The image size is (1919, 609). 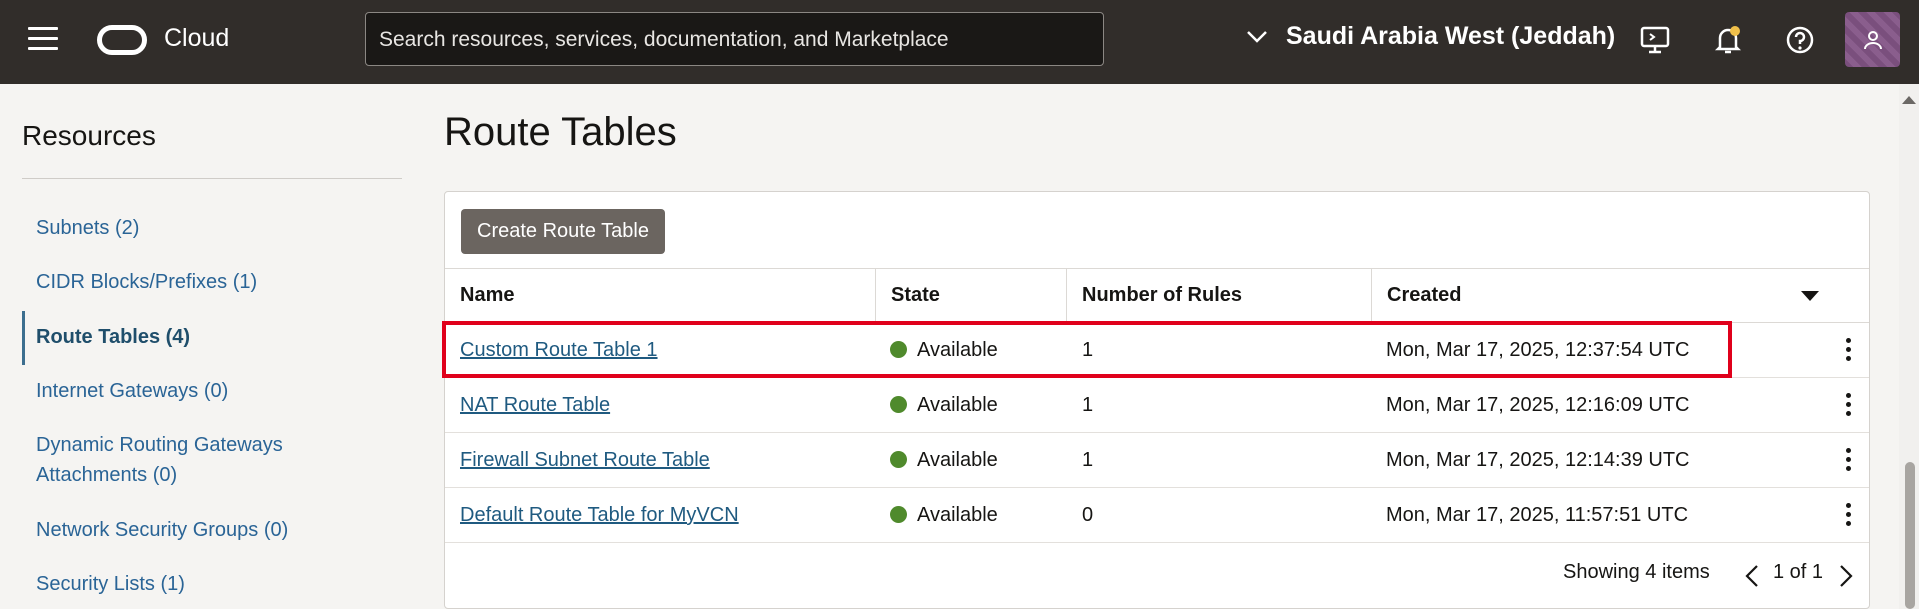 I want to click on sidebar-item-drg-attachments-count: Attachments (0), so click(x=106, y=475).